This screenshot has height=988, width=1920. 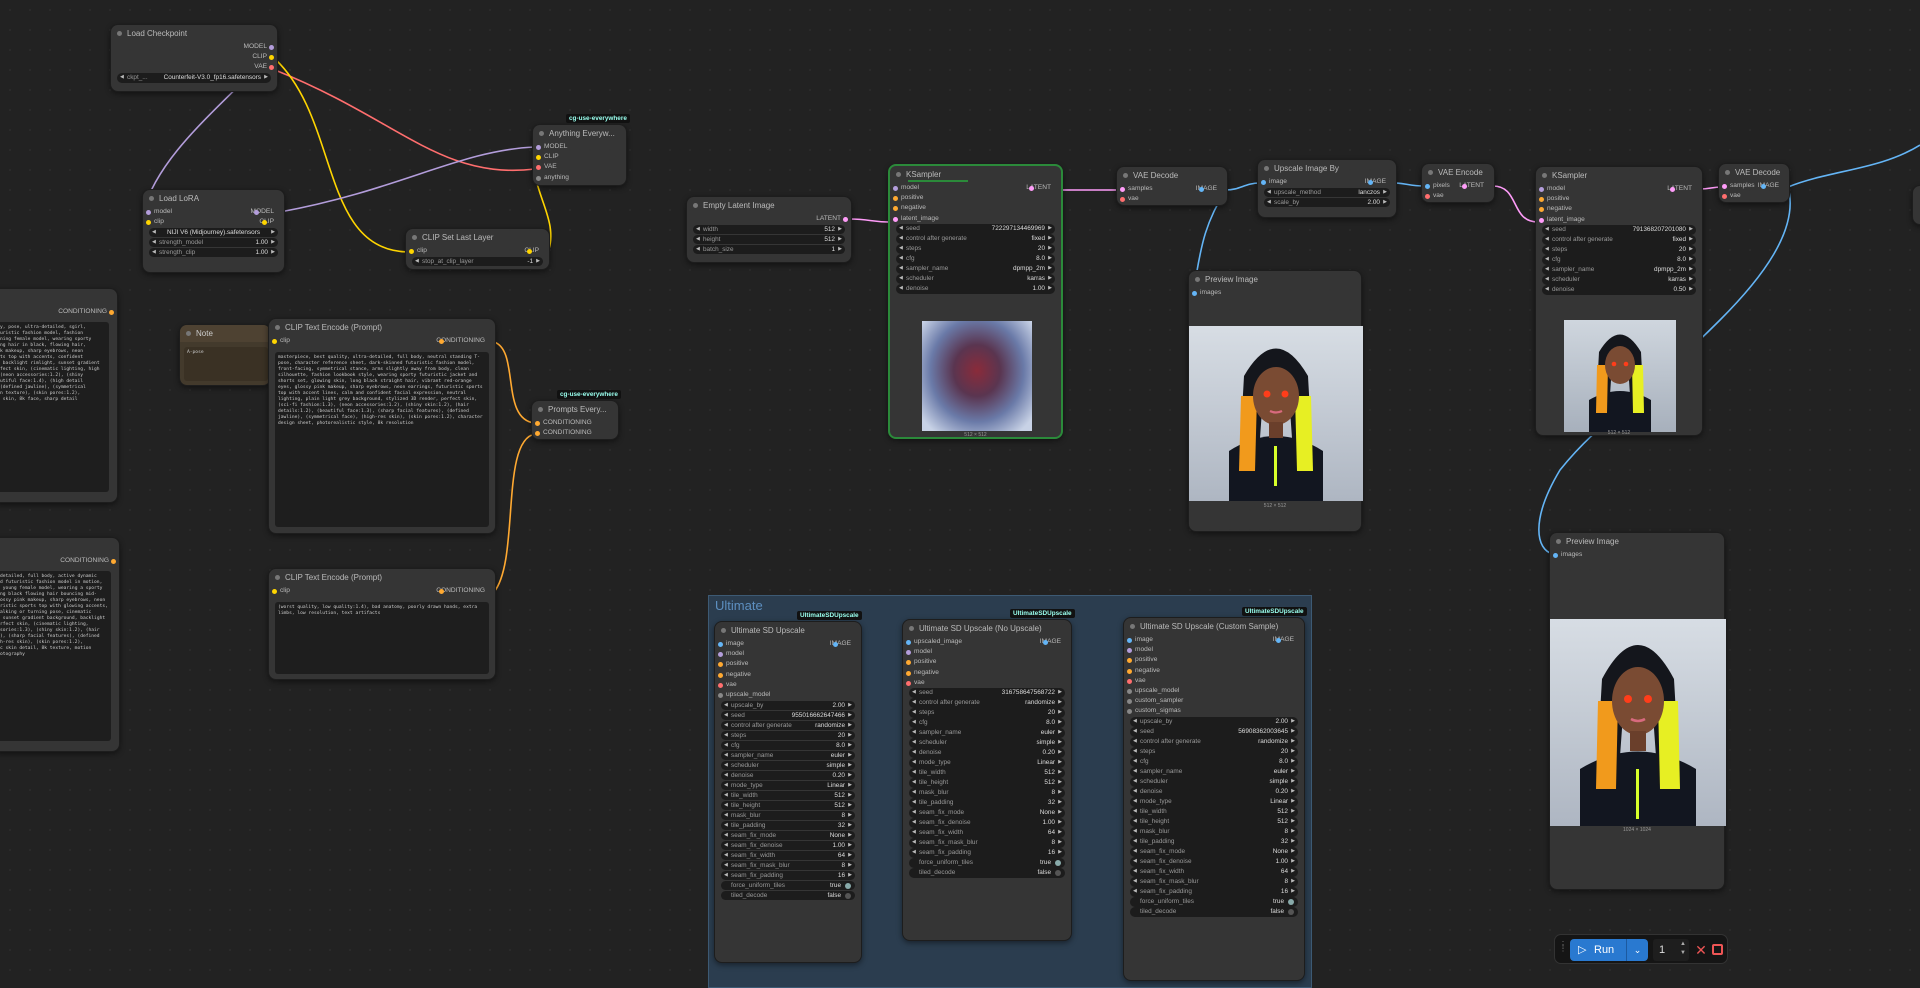 I want to click on denoise-widget: denoise0.50, so click(x=1619, y=290).